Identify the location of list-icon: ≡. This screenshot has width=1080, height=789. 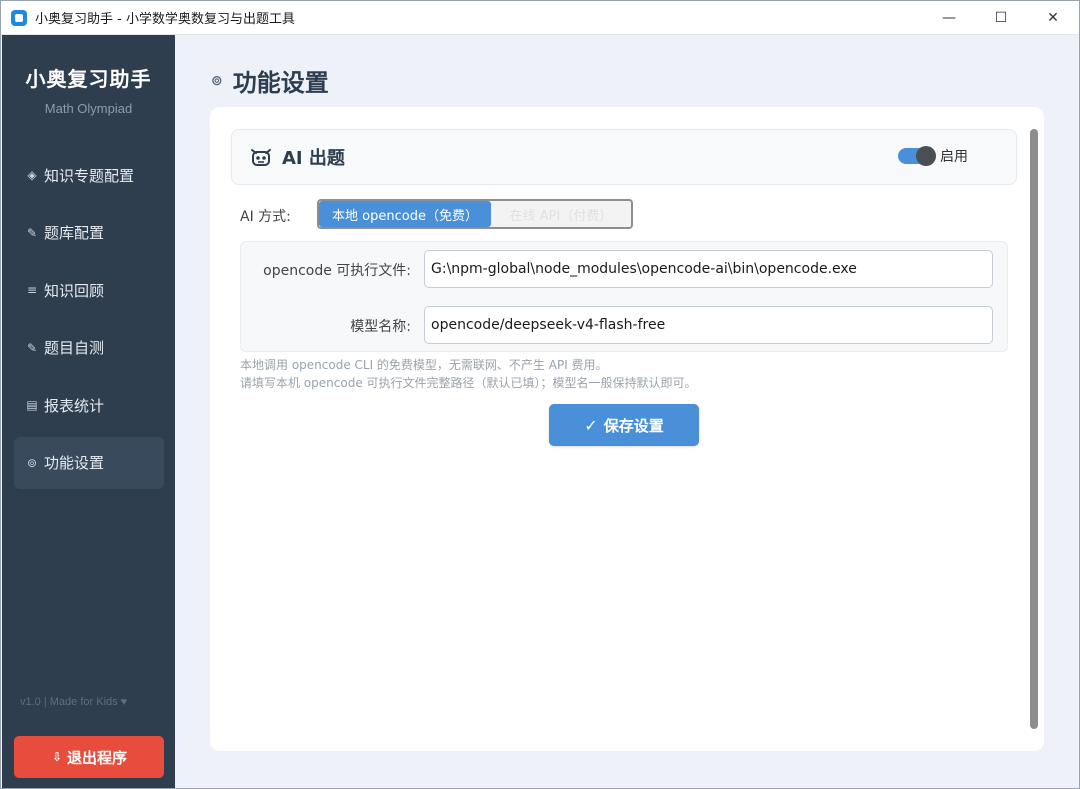
(32, 290).